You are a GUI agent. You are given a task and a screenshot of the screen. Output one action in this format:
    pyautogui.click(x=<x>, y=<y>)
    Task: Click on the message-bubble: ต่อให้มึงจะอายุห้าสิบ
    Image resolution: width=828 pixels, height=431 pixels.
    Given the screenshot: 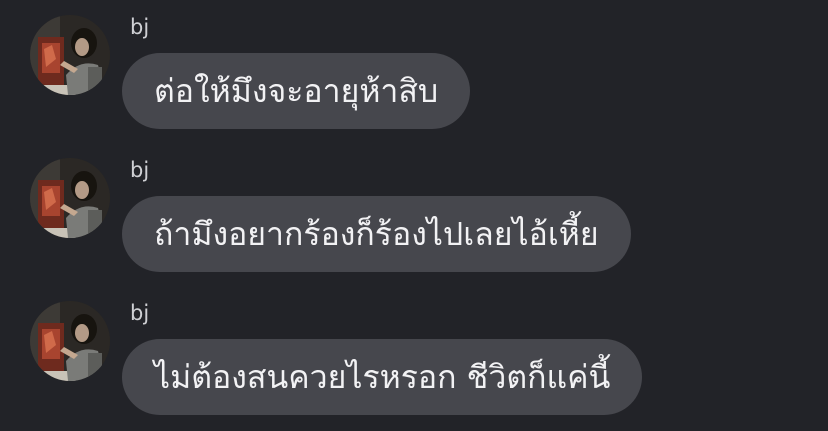 What is the action you would take?
    pyautogui.click(x=296, y=91)
    